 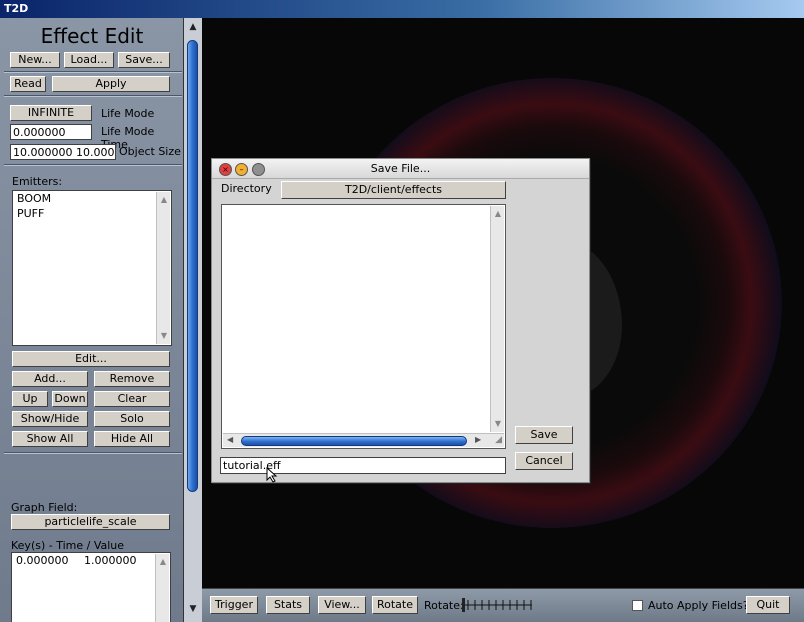 What do you see at coordinates (37, 181) in the screenshot?
I see `emitters-label: Emitters:` at bounding box center [37, 181].